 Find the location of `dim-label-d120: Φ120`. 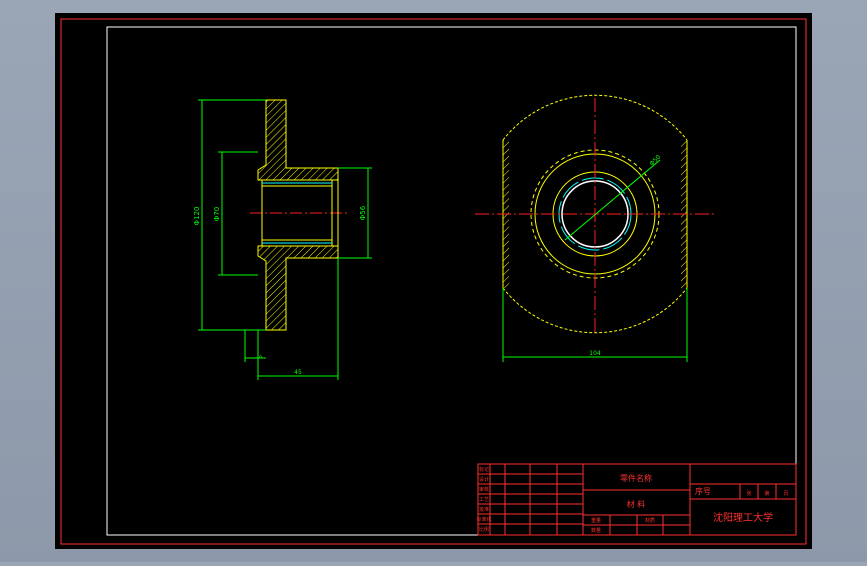

dim-label-d120: Φ120 is located at coordinates (197, 216).